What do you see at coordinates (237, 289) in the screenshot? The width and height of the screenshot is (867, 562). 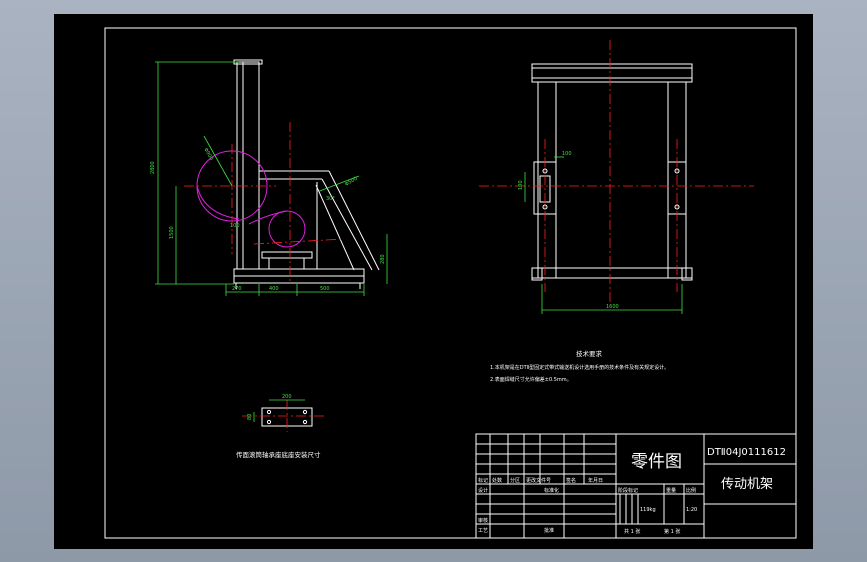 I see `dim-base-left: 270` at bounding box center [237, 289].